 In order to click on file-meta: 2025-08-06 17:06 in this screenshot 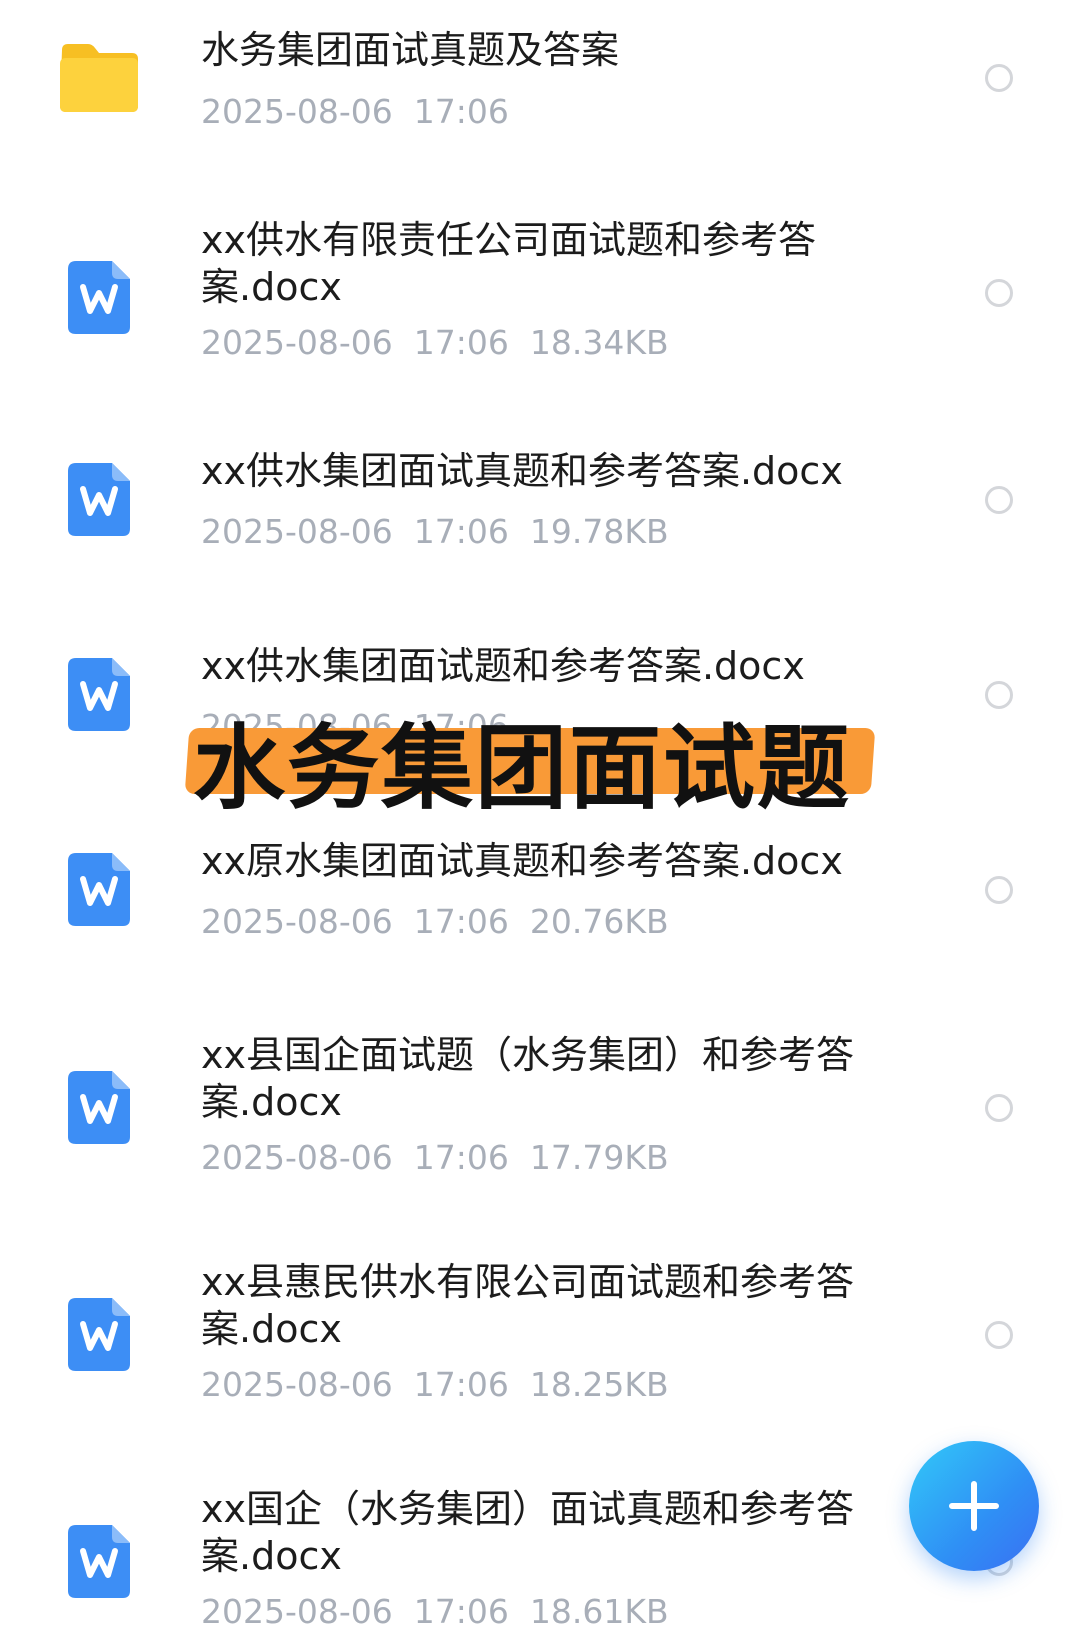, I will do `click(355, 111)`.